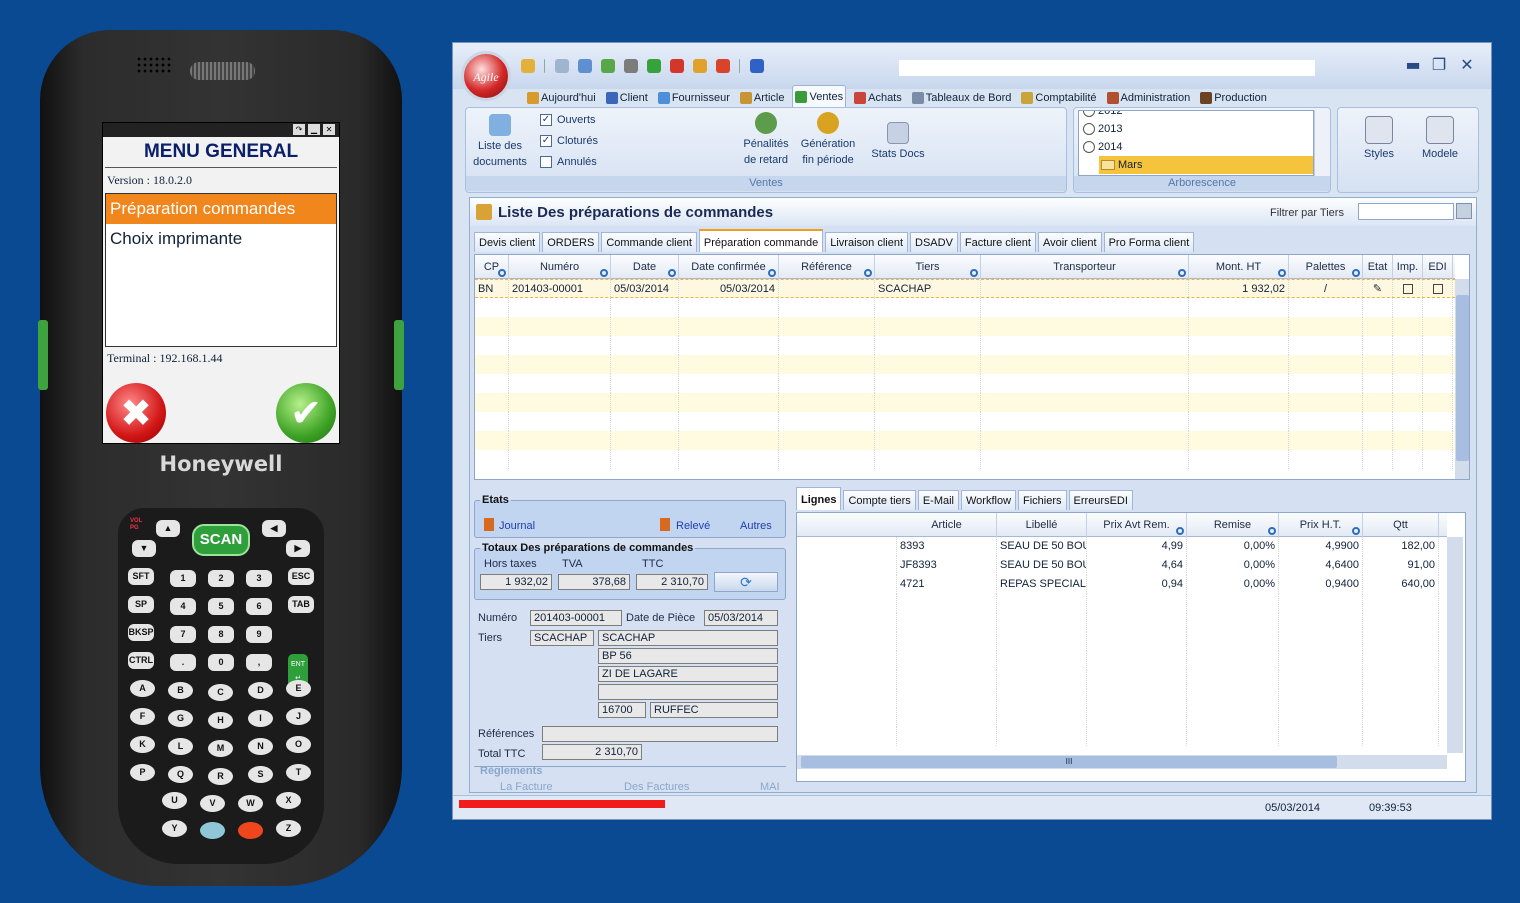 This screenshot has height=903, width=1520. I want to click on grid-column-header: Palettes, so click(1326, 267).